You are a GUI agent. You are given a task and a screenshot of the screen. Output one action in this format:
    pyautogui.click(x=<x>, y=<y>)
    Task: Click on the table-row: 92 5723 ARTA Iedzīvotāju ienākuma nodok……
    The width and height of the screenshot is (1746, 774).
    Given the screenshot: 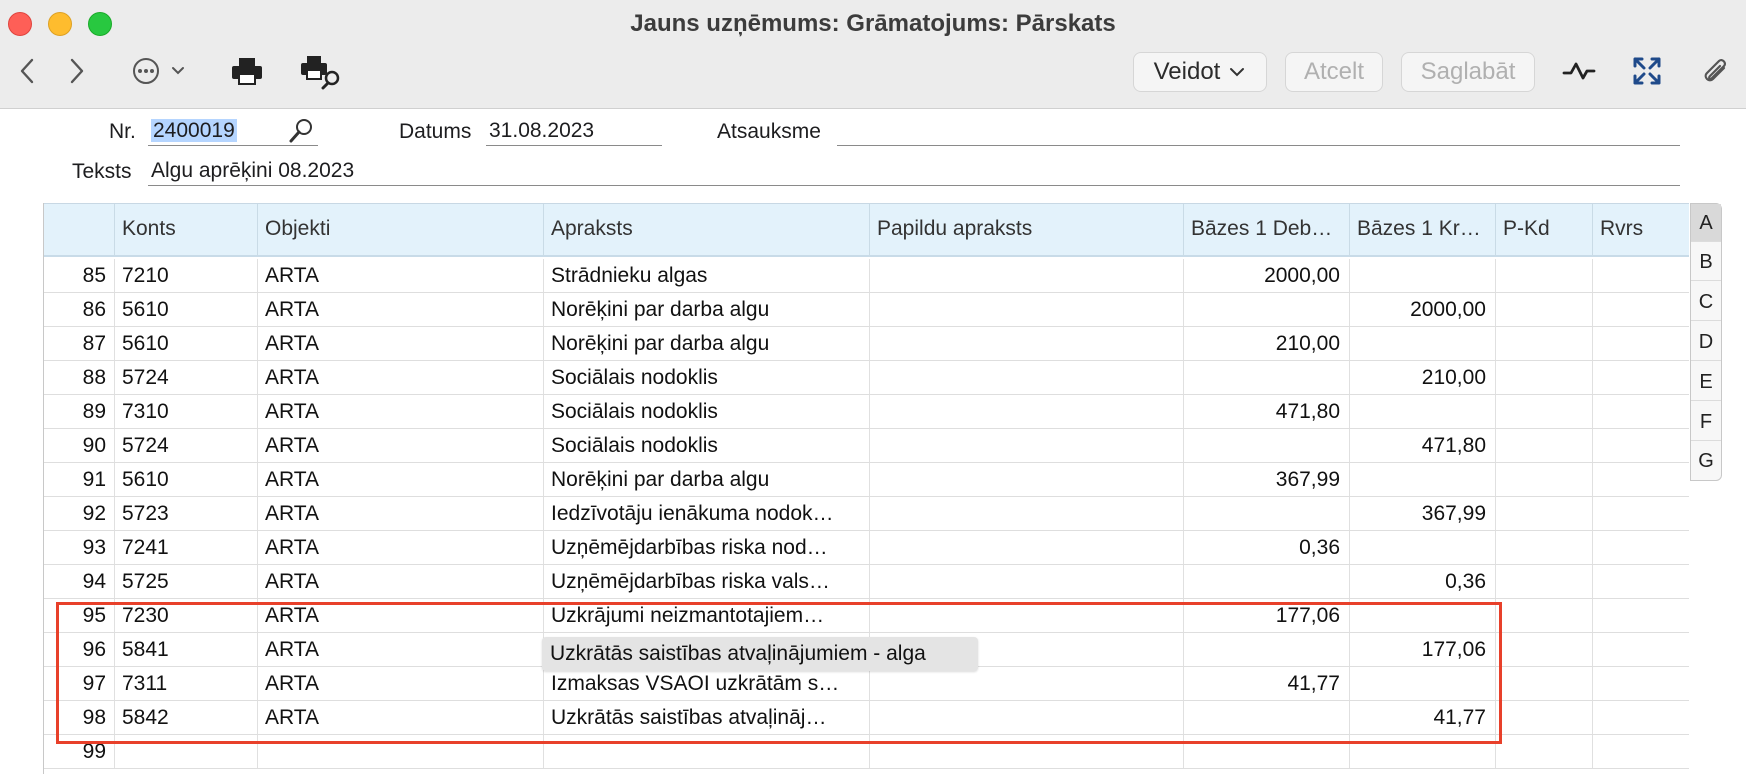 What is the action you would take?
    pyautogui.click(x=866, y=514)
    